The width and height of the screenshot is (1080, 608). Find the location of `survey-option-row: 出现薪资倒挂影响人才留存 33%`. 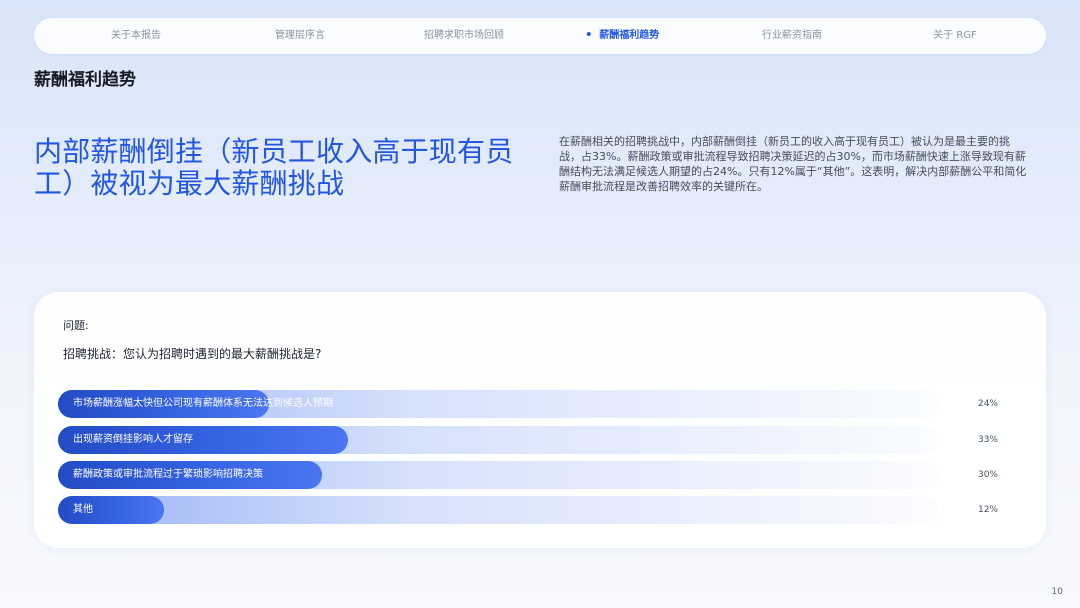

survey-option-row: 出现薪资倒挂影响人才留存 33% is located at coordinates (548, 440).